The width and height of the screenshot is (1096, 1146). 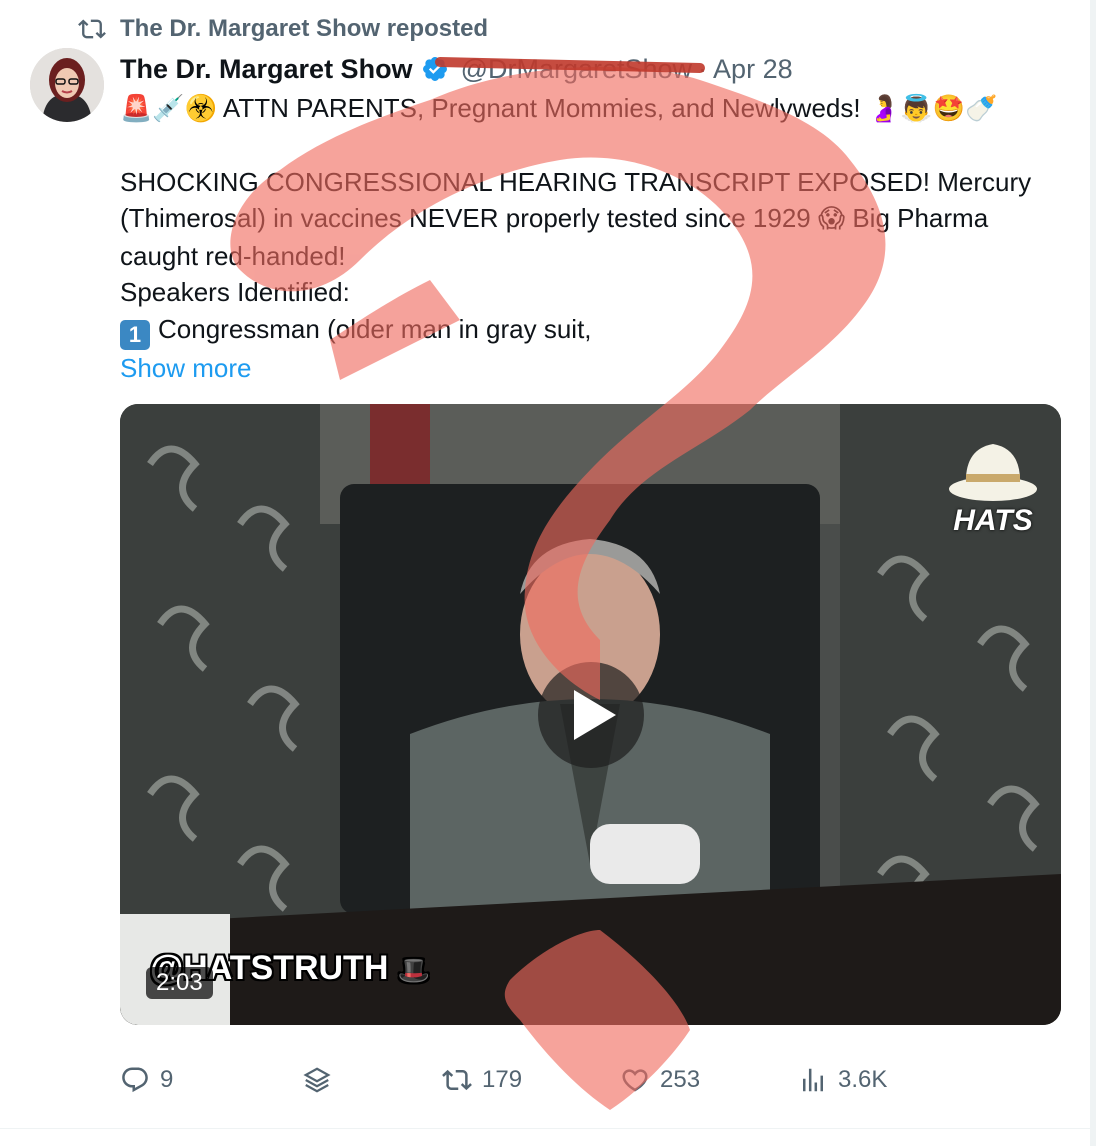 I want to click on divider, so click(x=548, y=1128).